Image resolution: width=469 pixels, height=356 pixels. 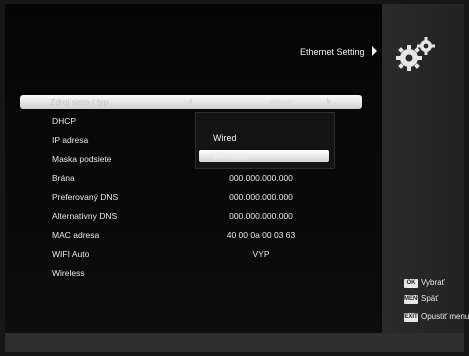 What do you see at coordinates (374, 51) in the screenshot?
I see `title-arrow-icon` at bounding box center [374, 51].